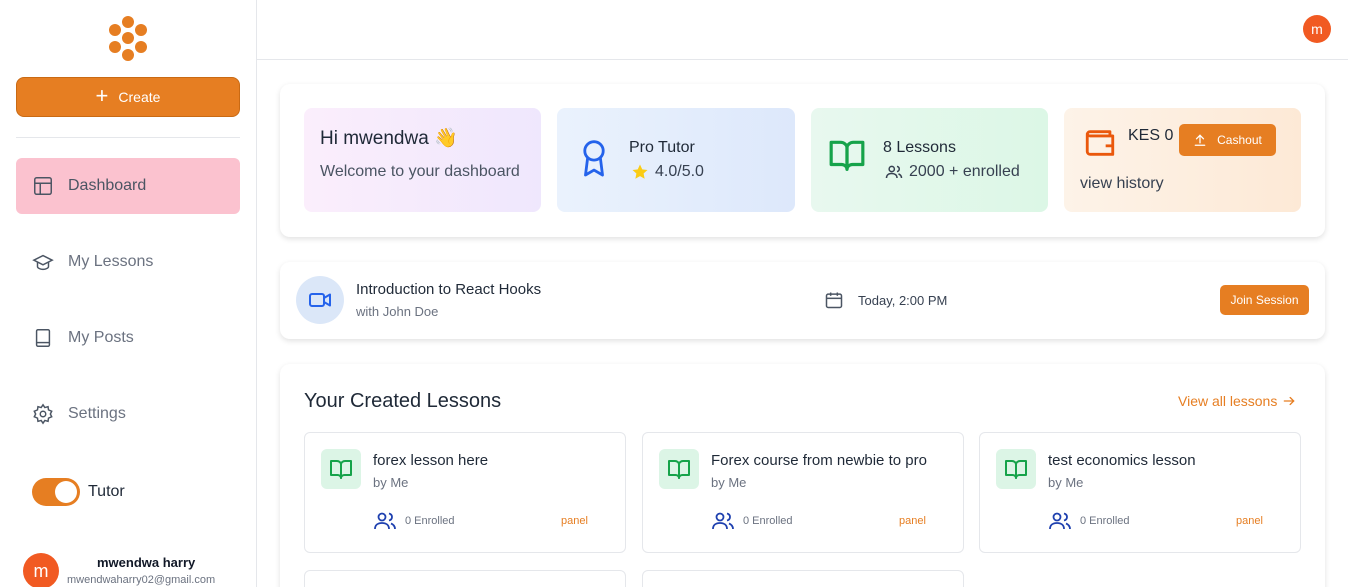 The width and height of the screenshot is (1348, 587). Describe the element at coordinates (397, 311) in the screenshot. I see `session-host: with John Doe` at that location.